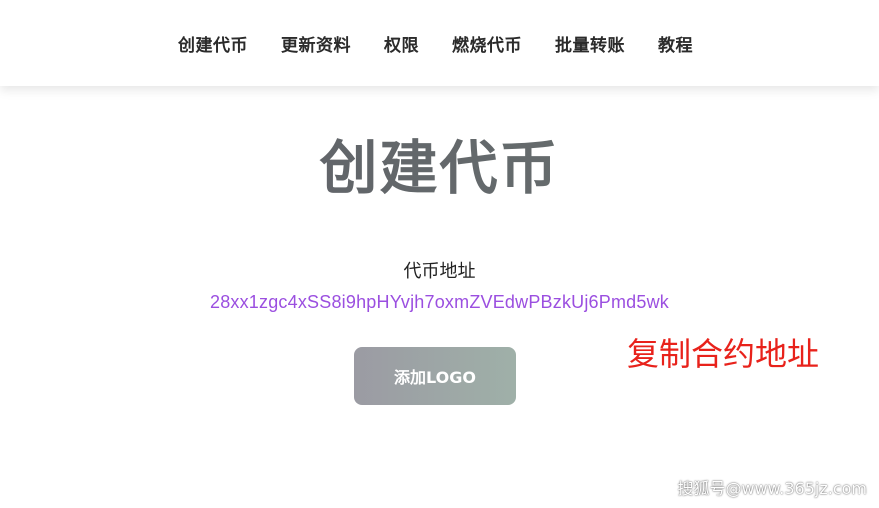 The width and height of the screenshot is (879, 508). Describe the element at coordinates (487, 43) in the screenshot. I see `nav-item-burn-token: 燃烧代币` at that location.